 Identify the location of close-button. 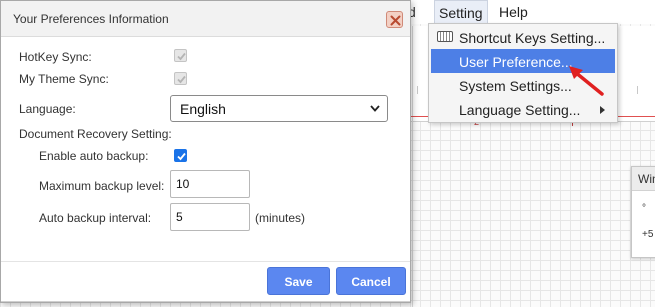
(394, 19).